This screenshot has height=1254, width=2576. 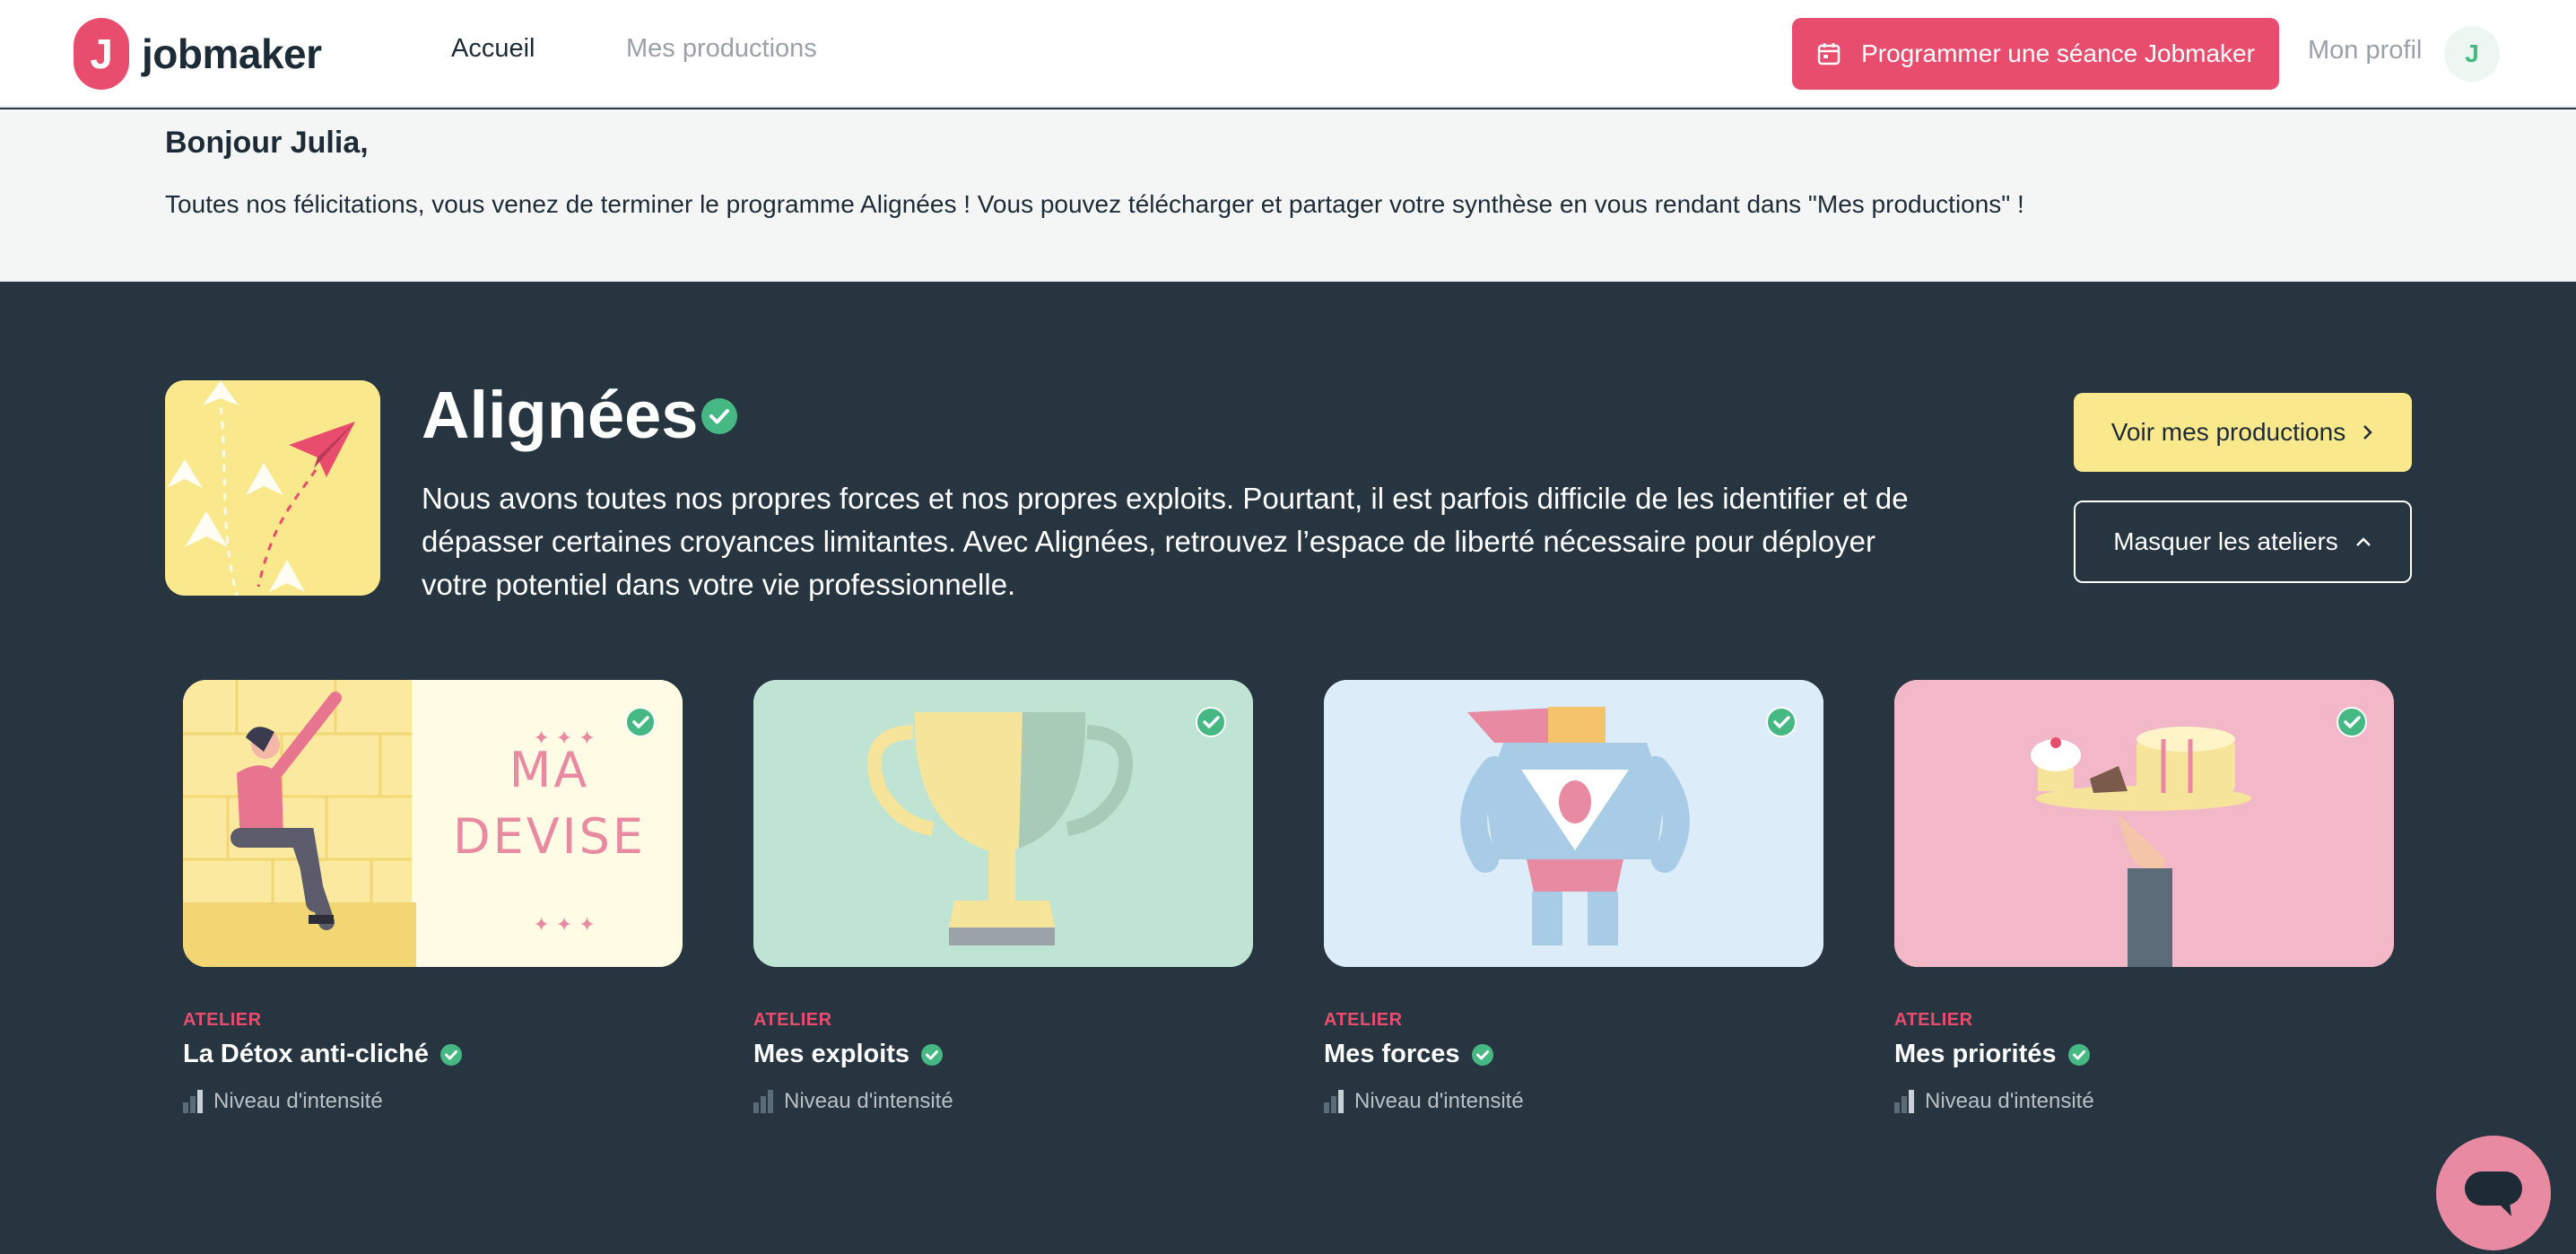 What do you see at coordinates (560, 415) in the screenshot?
I see `program-title: Alignées` at bounding box center [560, 415].